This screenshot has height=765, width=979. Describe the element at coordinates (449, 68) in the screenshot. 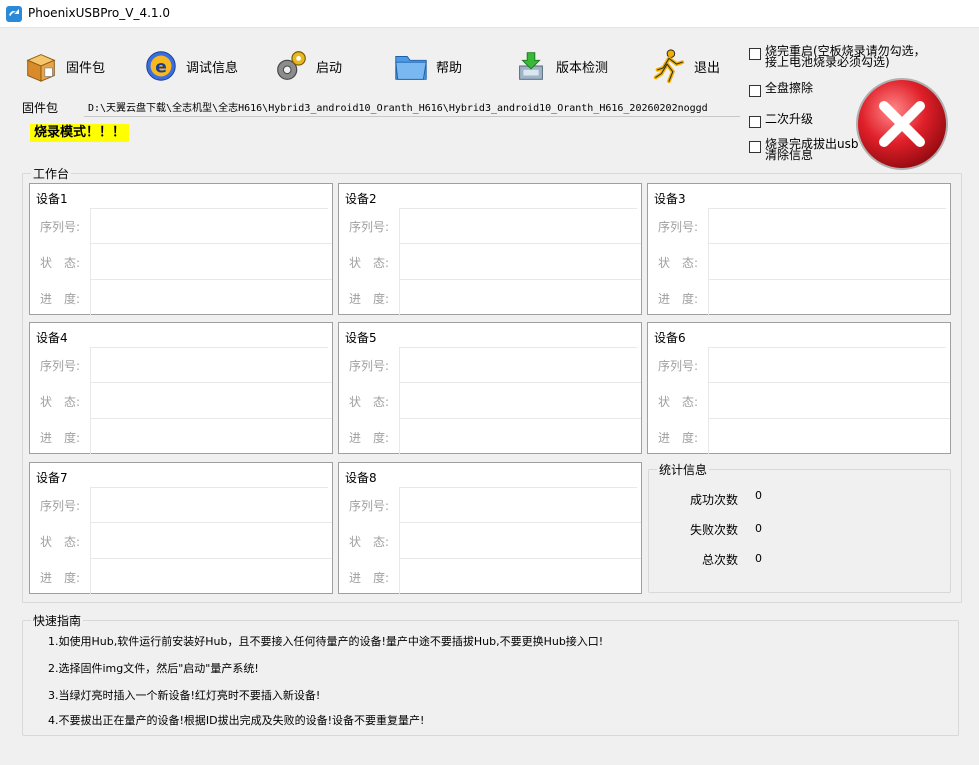

I see `help-button-label: 帮助` at that location.